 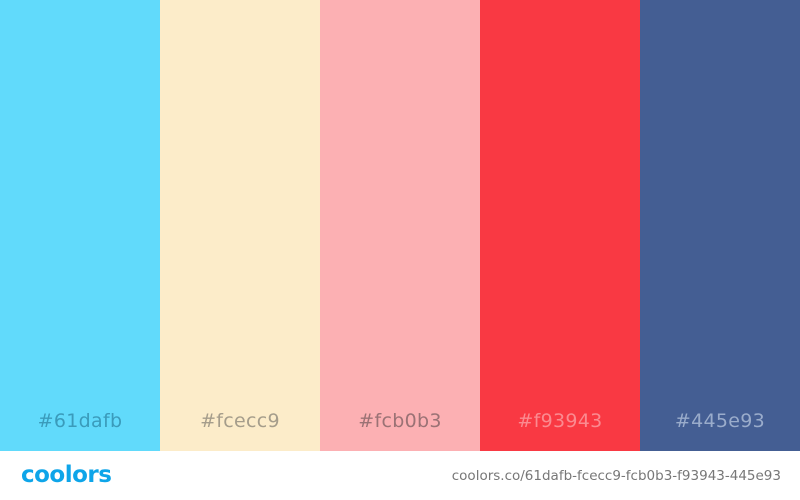 What do you see at coordinates (80, 421) in the screenshot?
I see `swatch-hex-label: #61dafb` at bounding box center [80, 421].